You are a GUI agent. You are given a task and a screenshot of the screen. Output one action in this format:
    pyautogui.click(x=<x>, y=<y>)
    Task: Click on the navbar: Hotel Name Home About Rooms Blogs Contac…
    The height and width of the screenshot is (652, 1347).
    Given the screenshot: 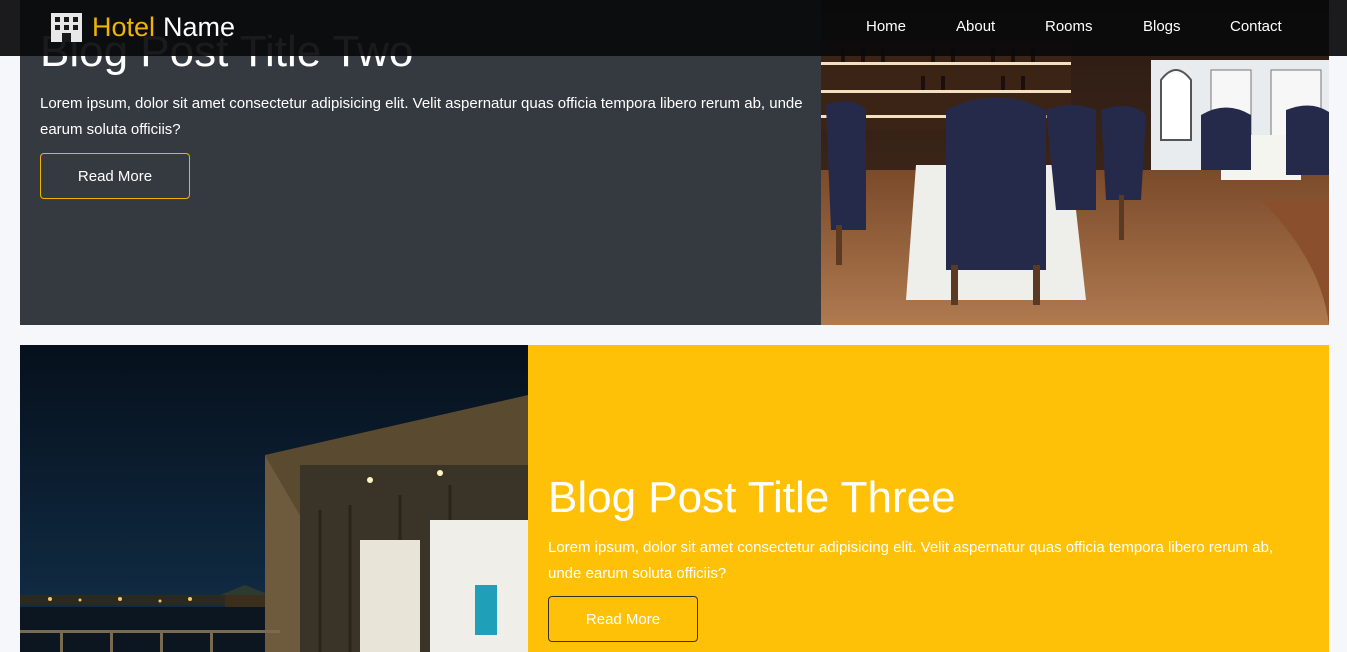 What is the action you would take?
    pyautogui.click(x=673, y=28)
    